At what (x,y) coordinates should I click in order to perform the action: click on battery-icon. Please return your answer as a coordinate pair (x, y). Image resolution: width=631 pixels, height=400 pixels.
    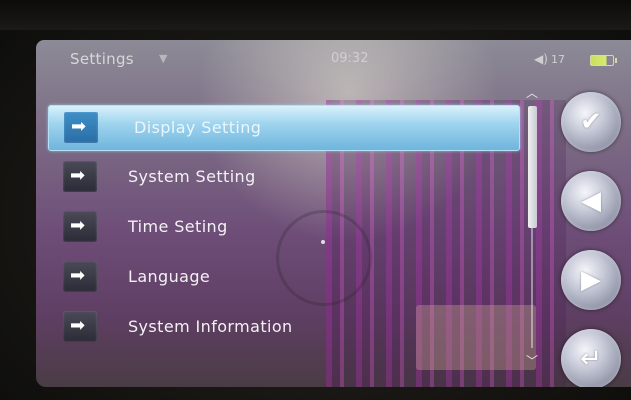
    Looking at the image, I should click on (603, 60).